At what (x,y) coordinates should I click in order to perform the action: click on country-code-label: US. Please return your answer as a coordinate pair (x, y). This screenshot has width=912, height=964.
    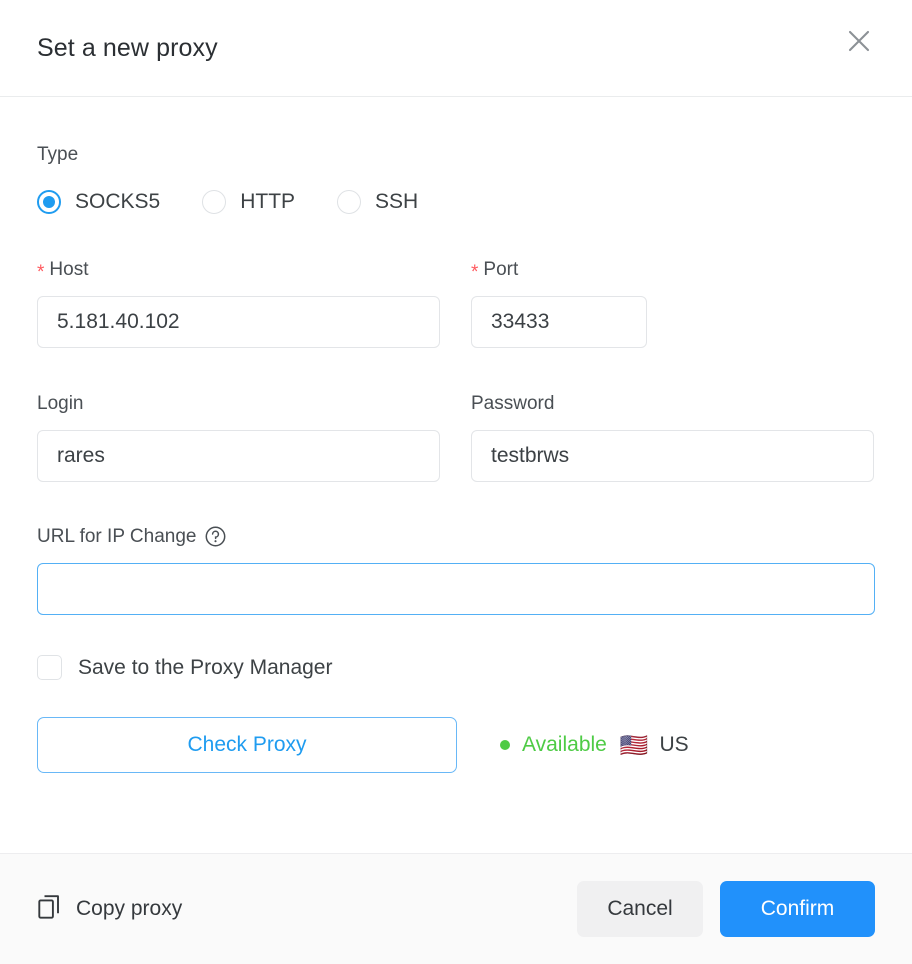
    Looking at the image, I should click on (674, 744).